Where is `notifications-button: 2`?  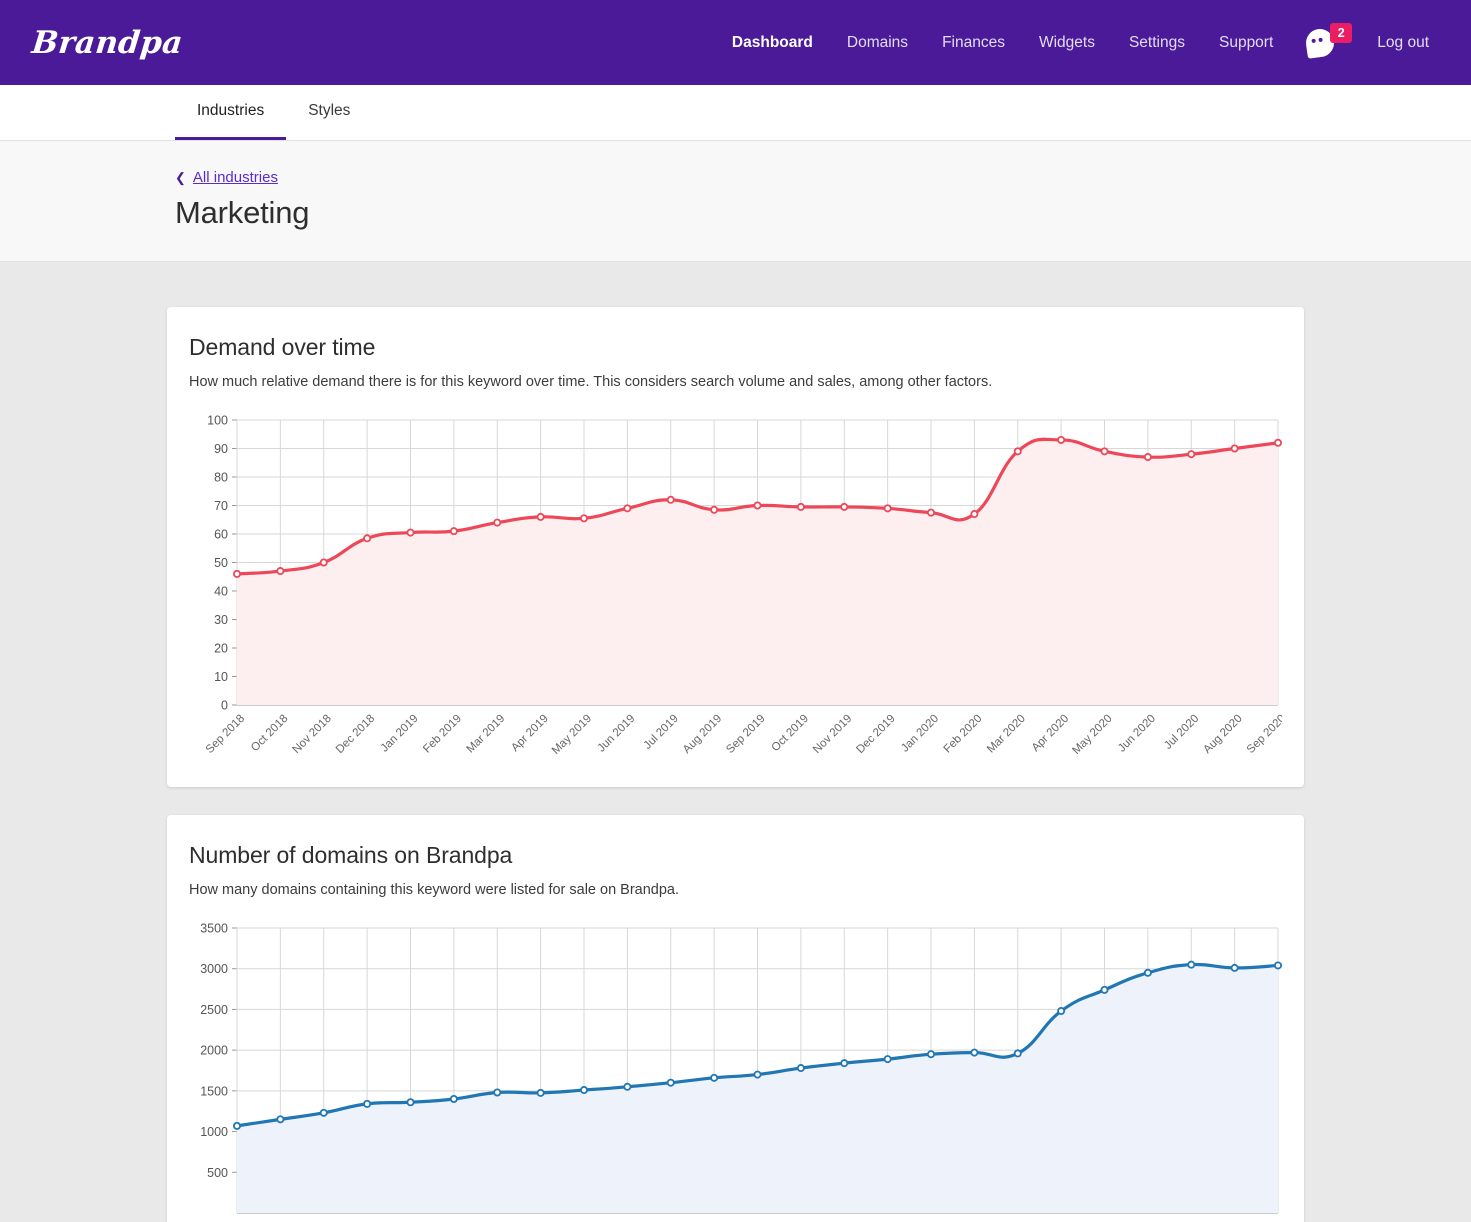 notifications-button: 2 is located at coordinates (1328, 42).